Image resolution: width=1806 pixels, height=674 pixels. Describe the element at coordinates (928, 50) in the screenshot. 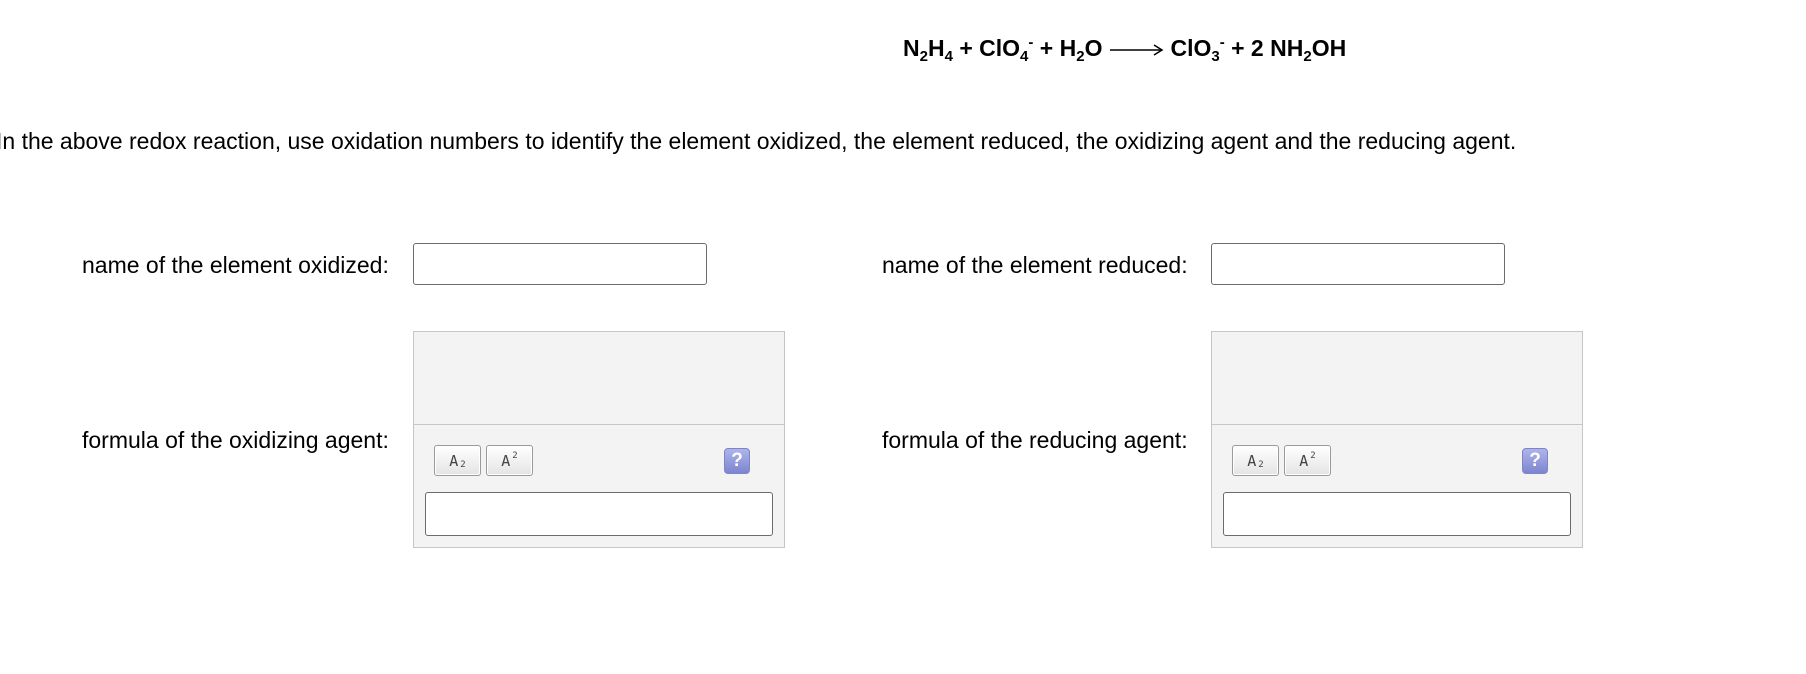

I see `n2h4: N2H4` at that location.